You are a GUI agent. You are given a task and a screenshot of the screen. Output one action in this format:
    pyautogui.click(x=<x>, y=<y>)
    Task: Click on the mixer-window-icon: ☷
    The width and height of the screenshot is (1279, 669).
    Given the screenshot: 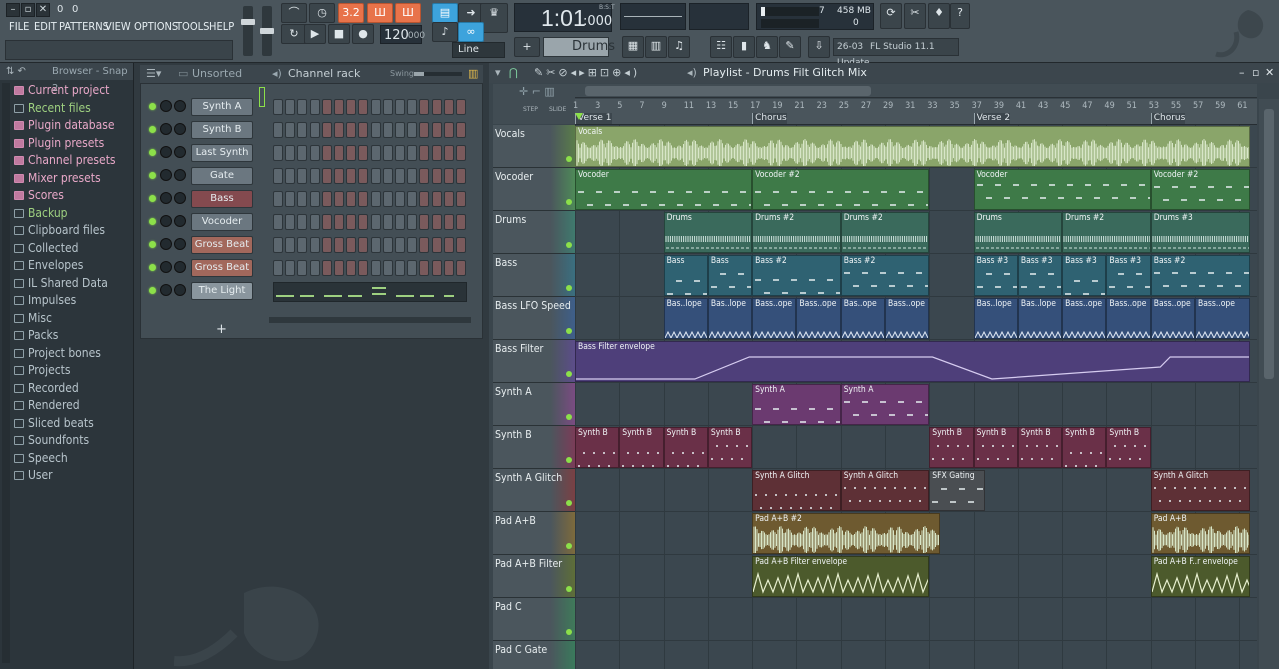 What is the action you would take?
    pyautogui.click(x=721, y=47)
    